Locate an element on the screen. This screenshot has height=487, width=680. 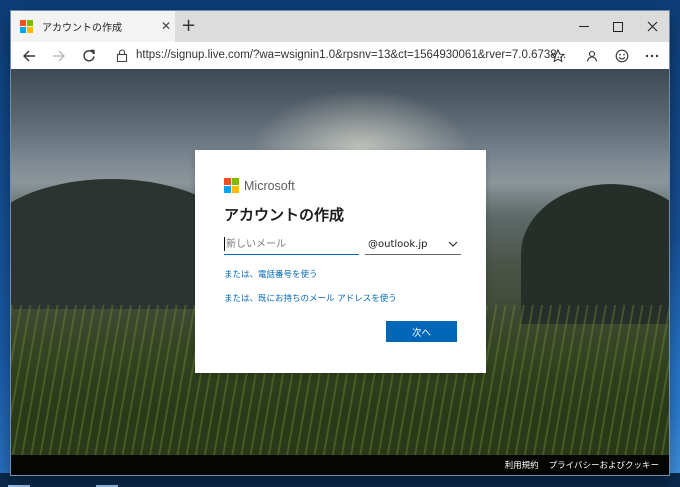
profile-button is located at coordinates (592, 56).